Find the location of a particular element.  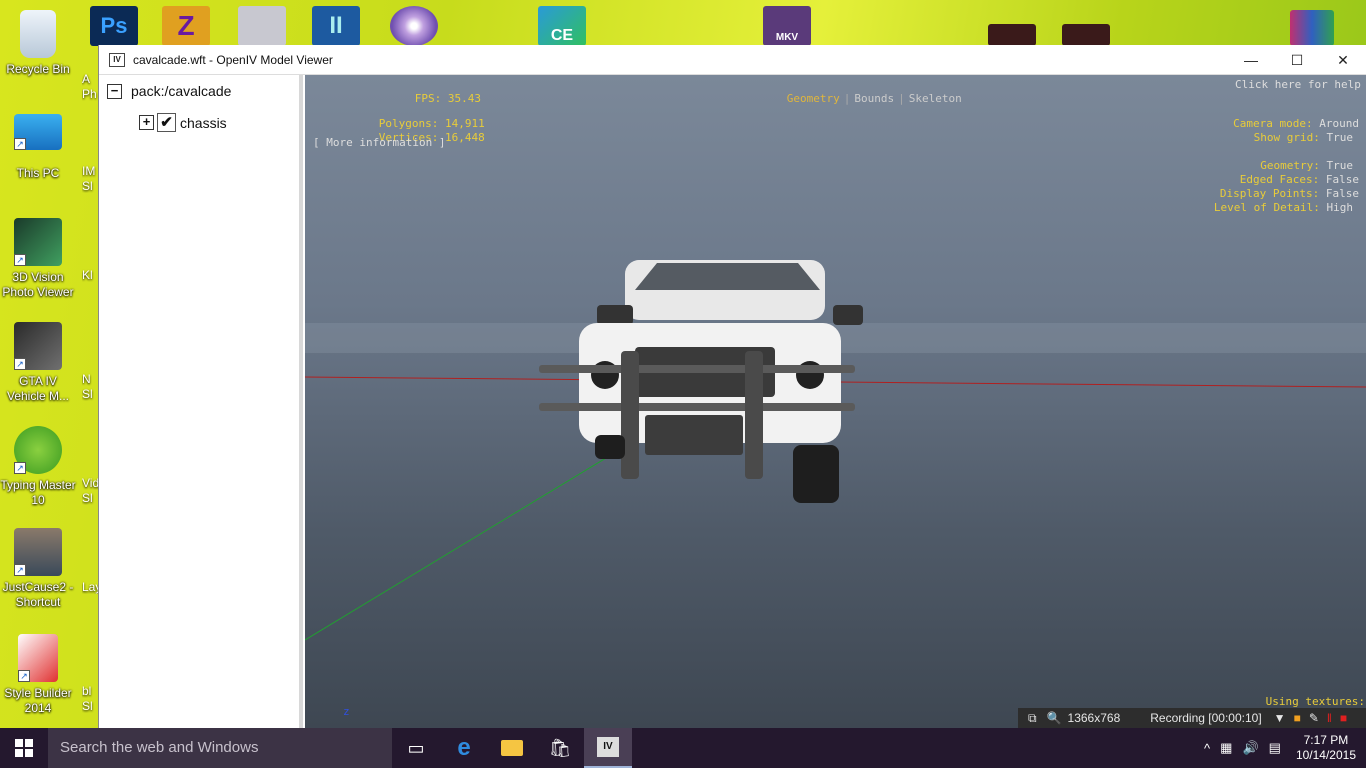

typing-master-icon: ↗ is located at coordinates (38, 450).